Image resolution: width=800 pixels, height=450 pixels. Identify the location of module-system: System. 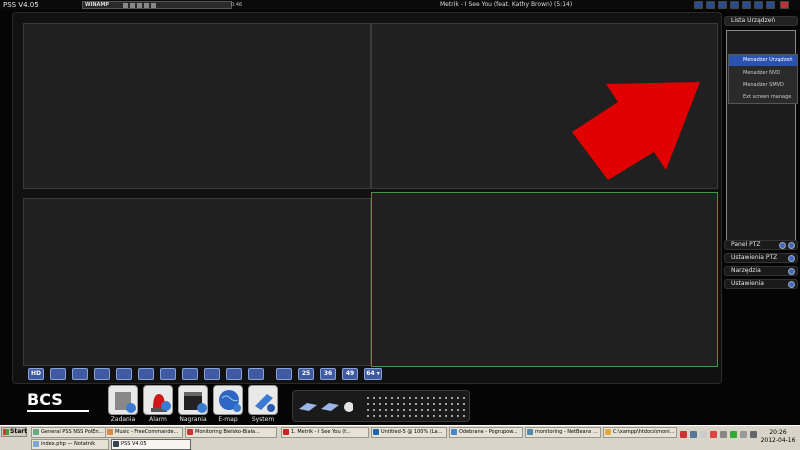
(263, 405).